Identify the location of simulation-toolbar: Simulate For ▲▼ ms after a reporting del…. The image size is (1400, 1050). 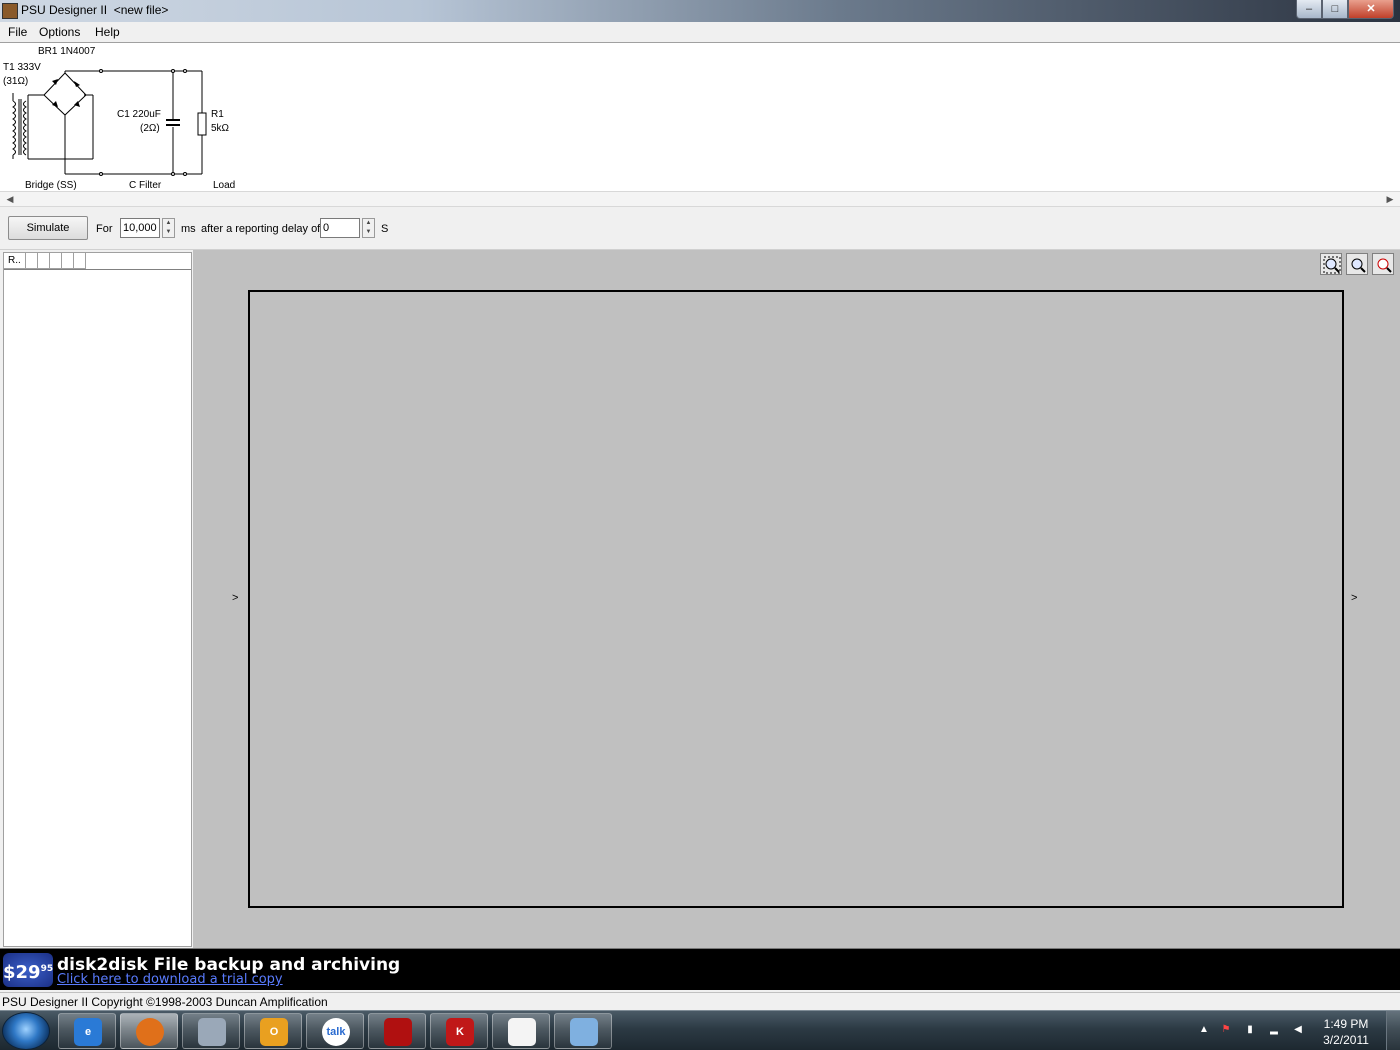
(700, 229).